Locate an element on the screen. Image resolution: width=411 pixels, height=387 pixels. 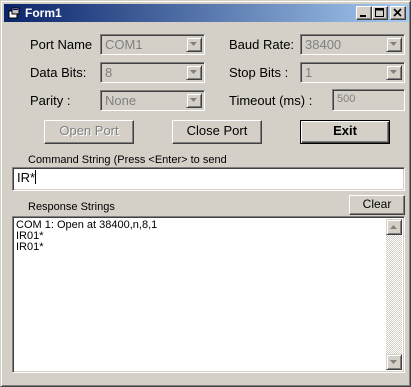
text-caret is located at coordinates (36, 177).